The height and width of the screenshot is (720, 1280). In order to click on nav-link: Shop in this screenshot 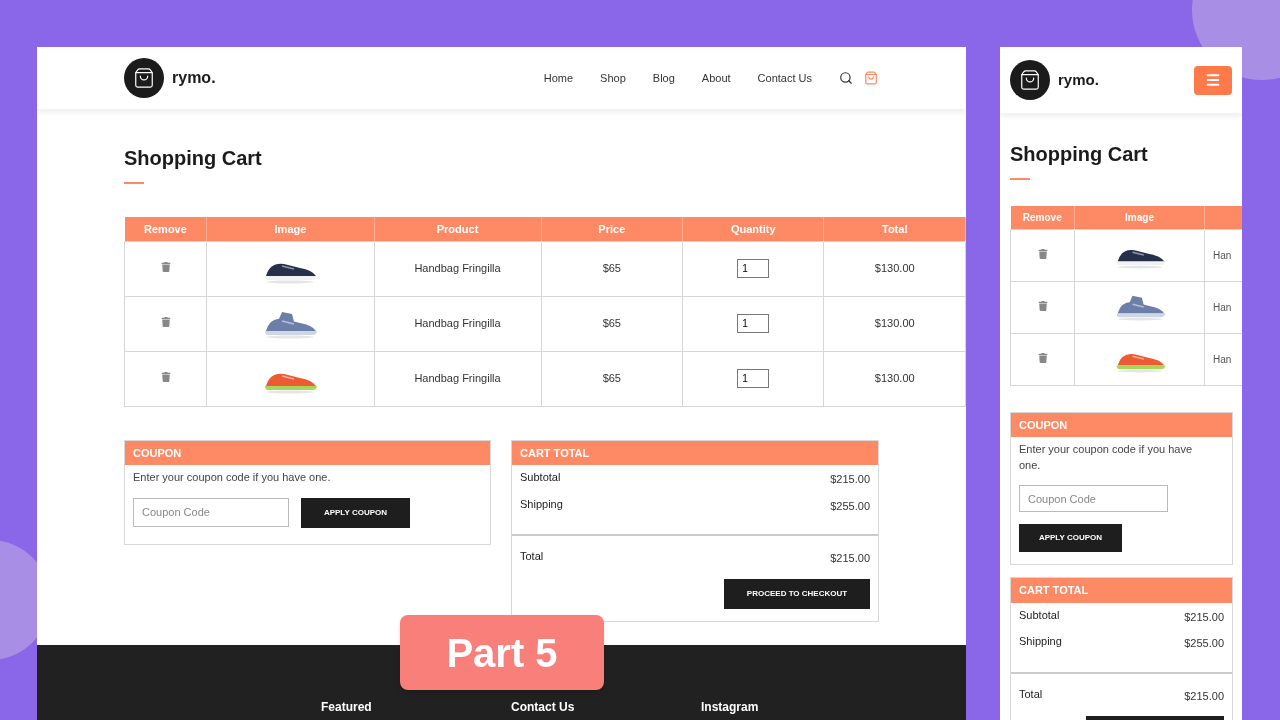, I will do `click(613, 78)`.